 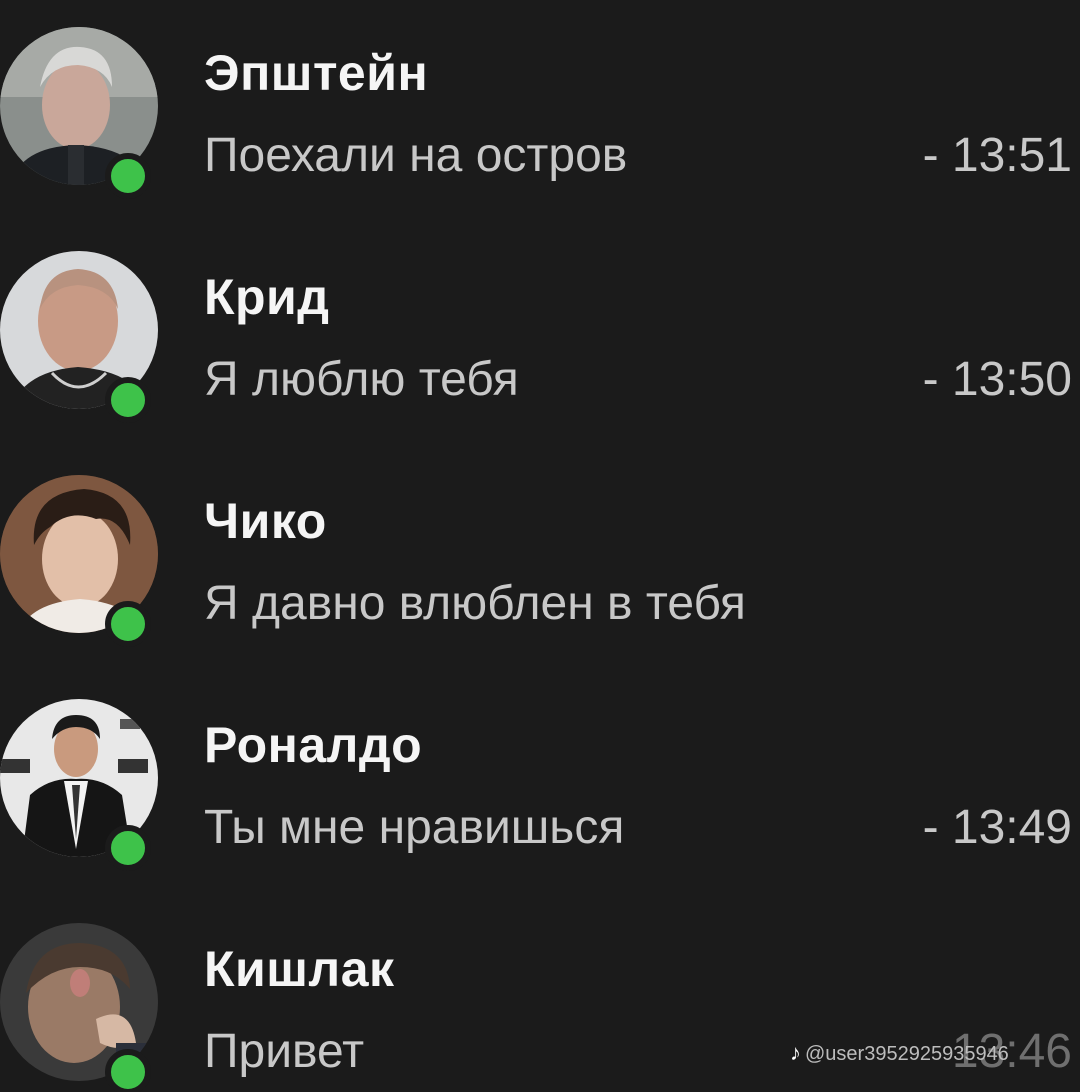 I want to click on contact-name: Роналдо, so click(x=313, y=745).